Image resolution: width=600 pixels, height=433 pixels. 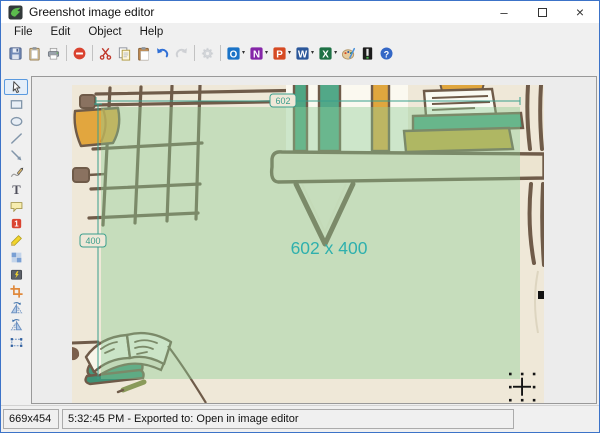 I want to click on delete-button, so click(x=79, y=53).